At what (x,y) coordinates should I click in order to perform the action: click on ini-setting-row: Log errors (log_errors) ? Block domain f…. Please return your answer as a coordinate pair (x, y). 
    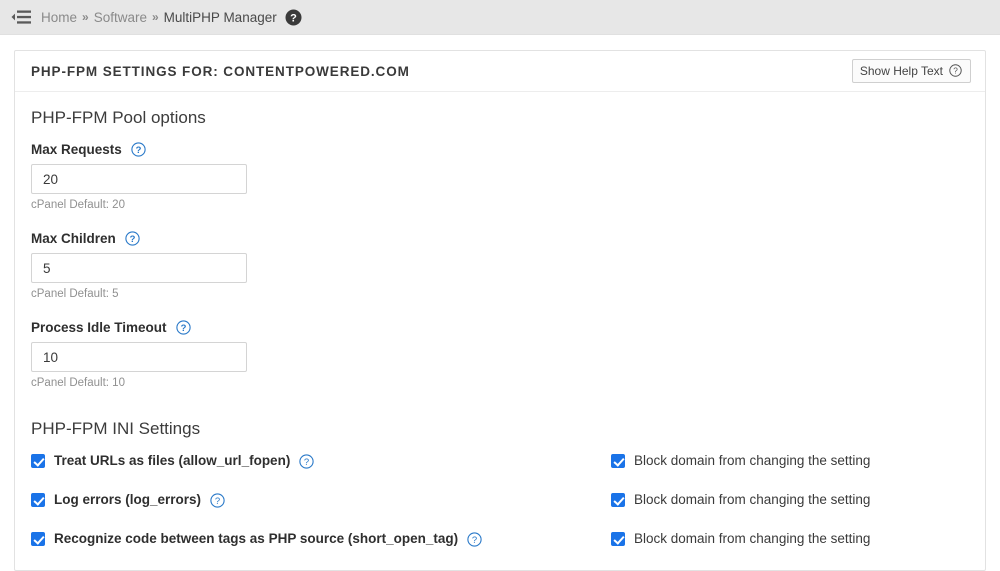
    Looking at the image, I should click on (500, 500).